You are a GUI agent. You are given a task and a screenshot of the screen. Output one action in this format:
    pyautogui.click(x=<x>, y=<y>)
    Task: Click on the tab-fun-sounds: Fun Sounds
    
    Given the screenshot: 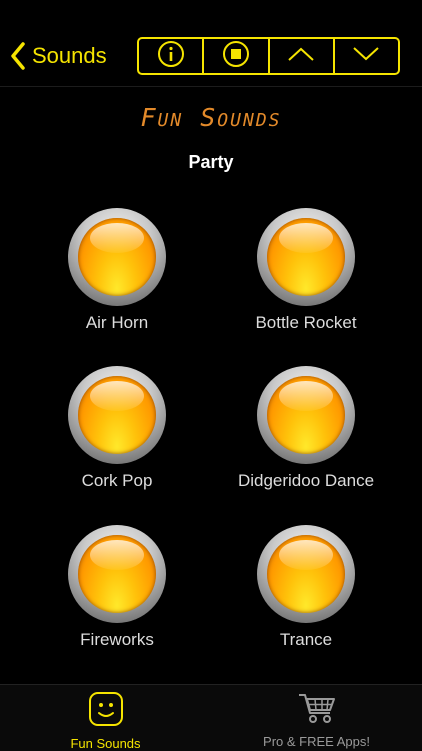 What is the action you would take?
    pyautogui.click(x=105, y=718)
    